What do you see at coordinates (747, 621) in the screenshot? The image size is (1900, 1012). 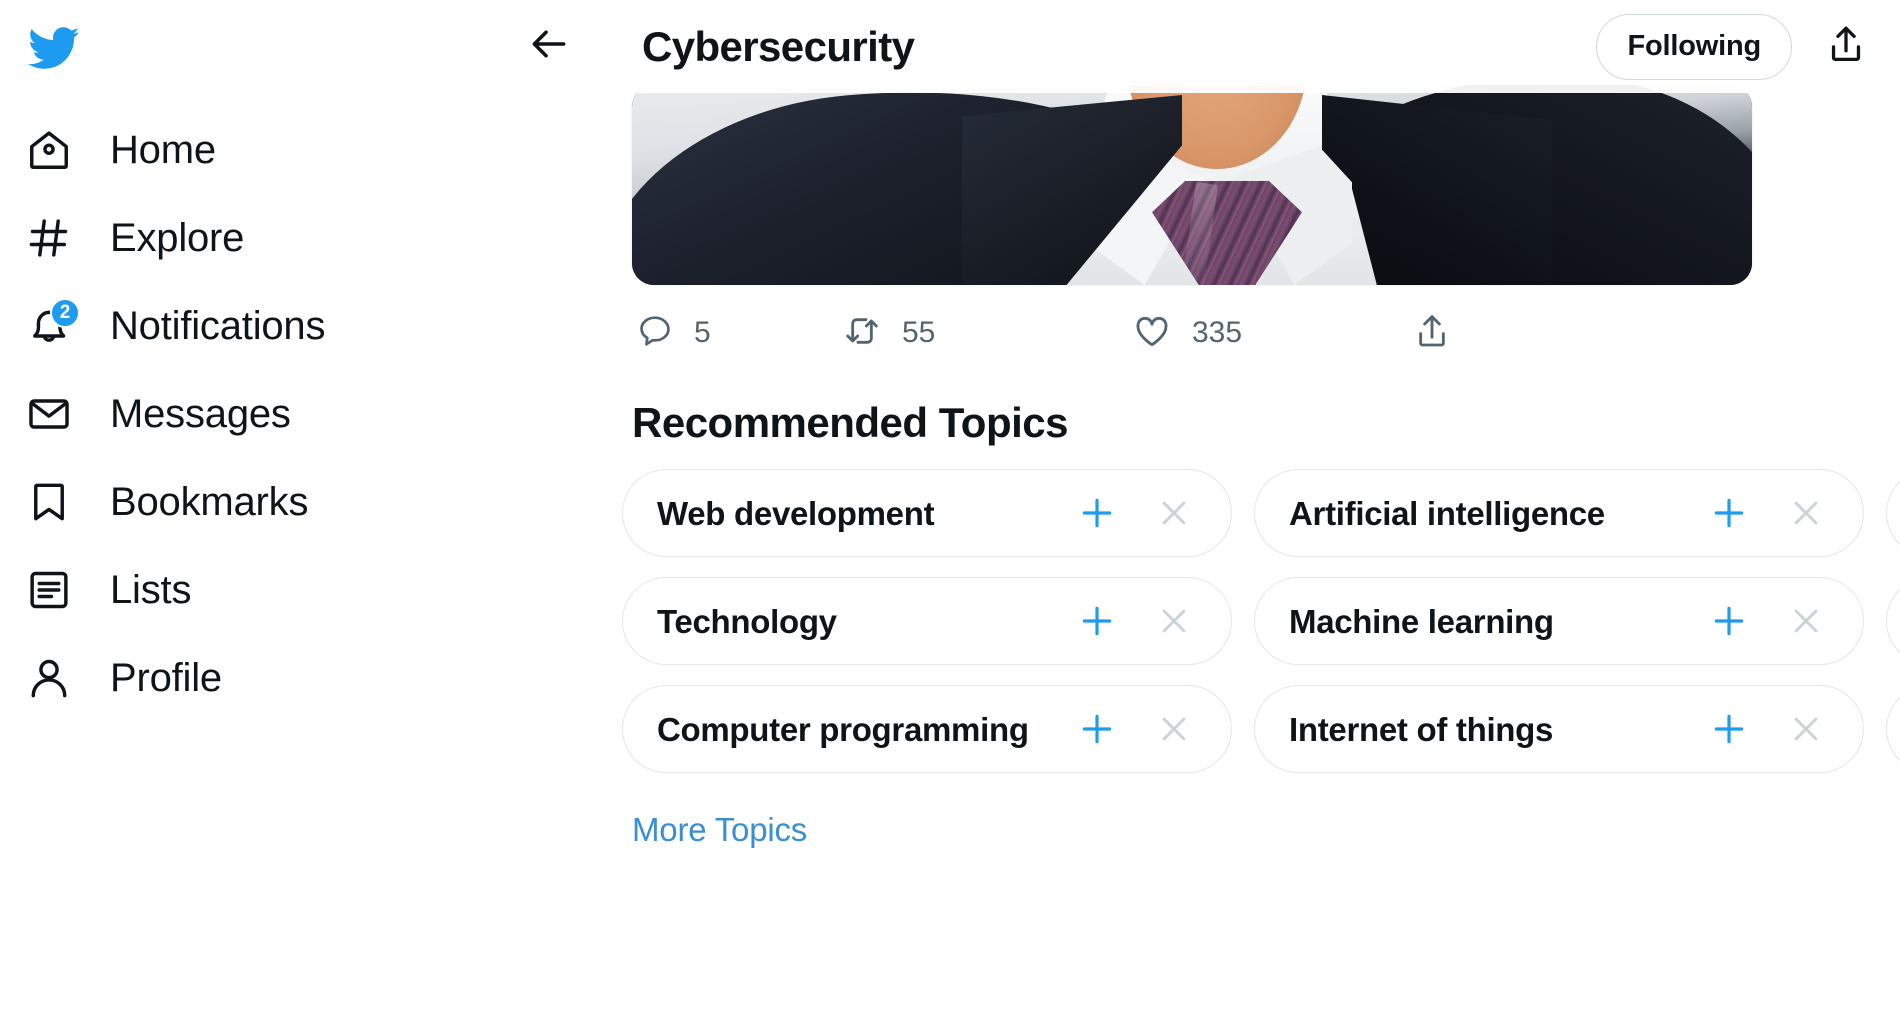 I see `topic-label: Technology` at bounding box center [747, 621].